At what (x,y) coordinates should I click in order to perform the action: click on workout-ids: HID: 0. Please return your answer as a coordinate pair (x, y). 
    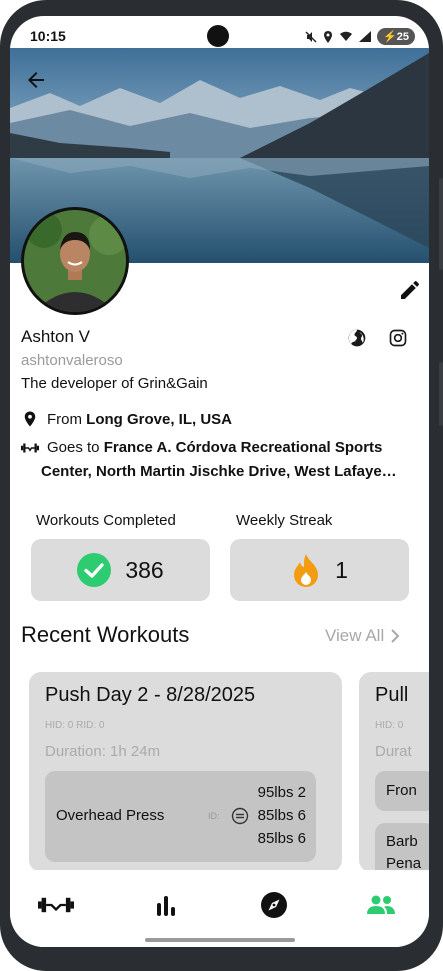
    Looking at the image, I should click on (389, 725).